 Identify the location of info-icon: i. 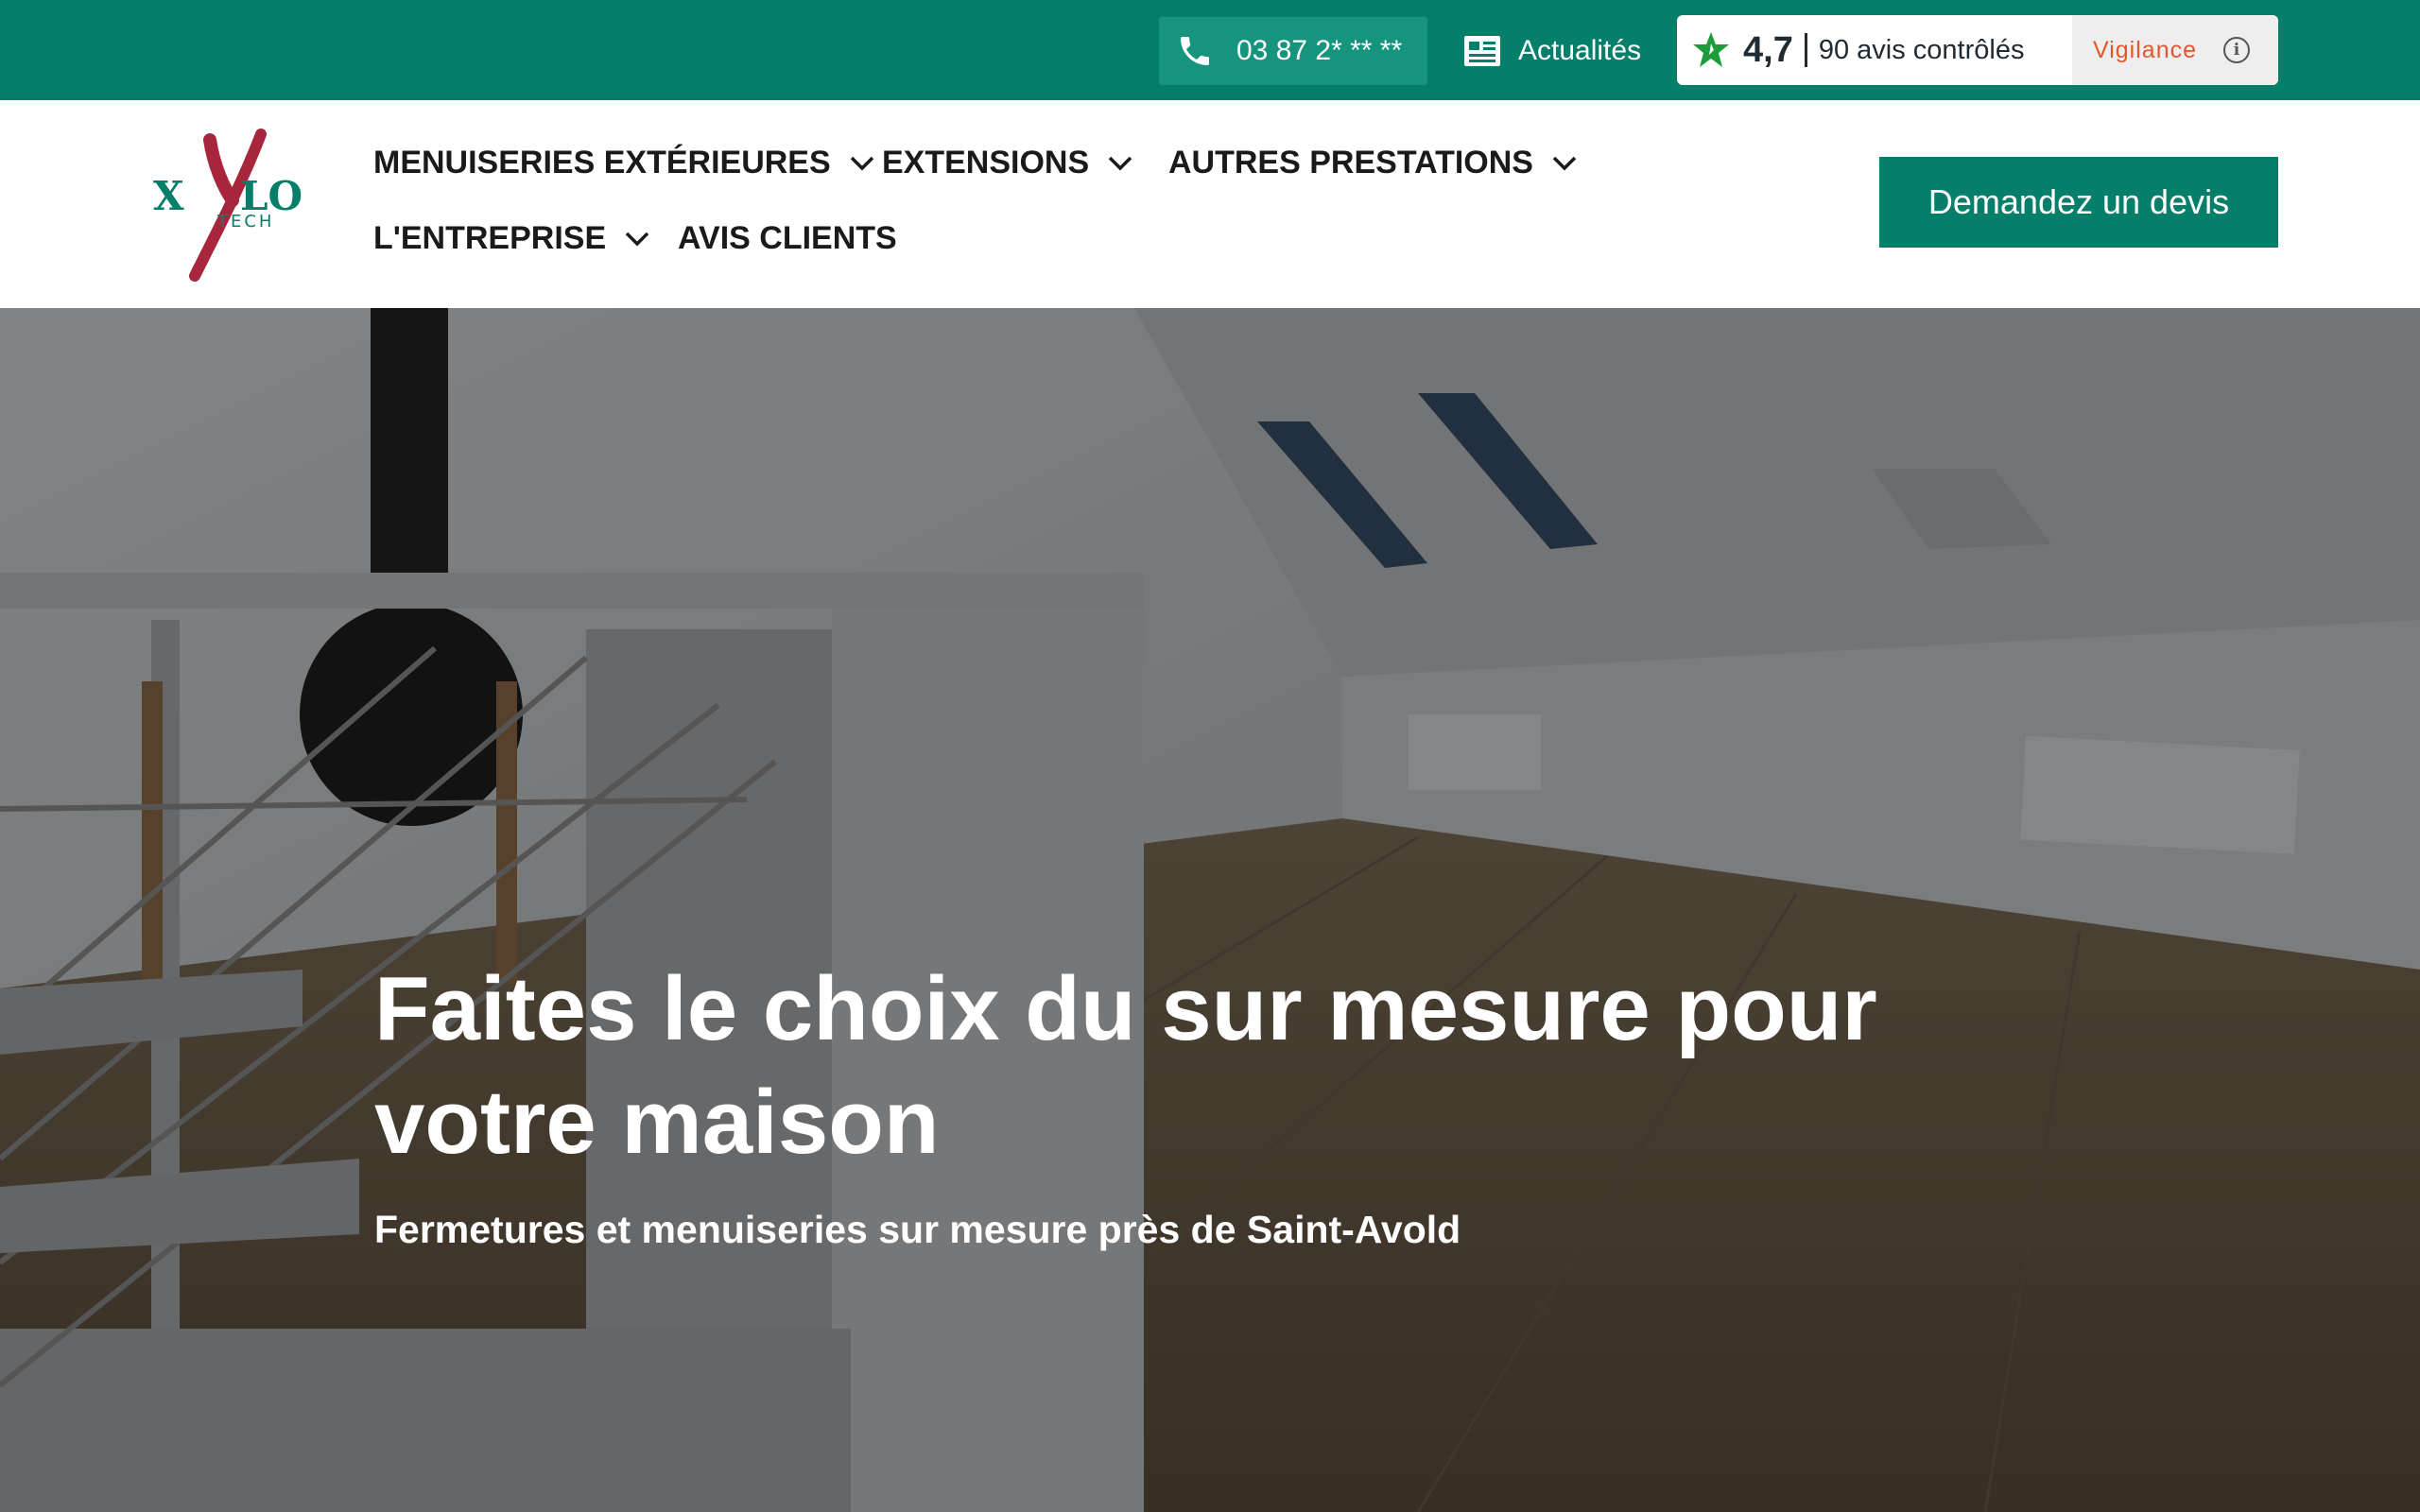
(2237, 50).